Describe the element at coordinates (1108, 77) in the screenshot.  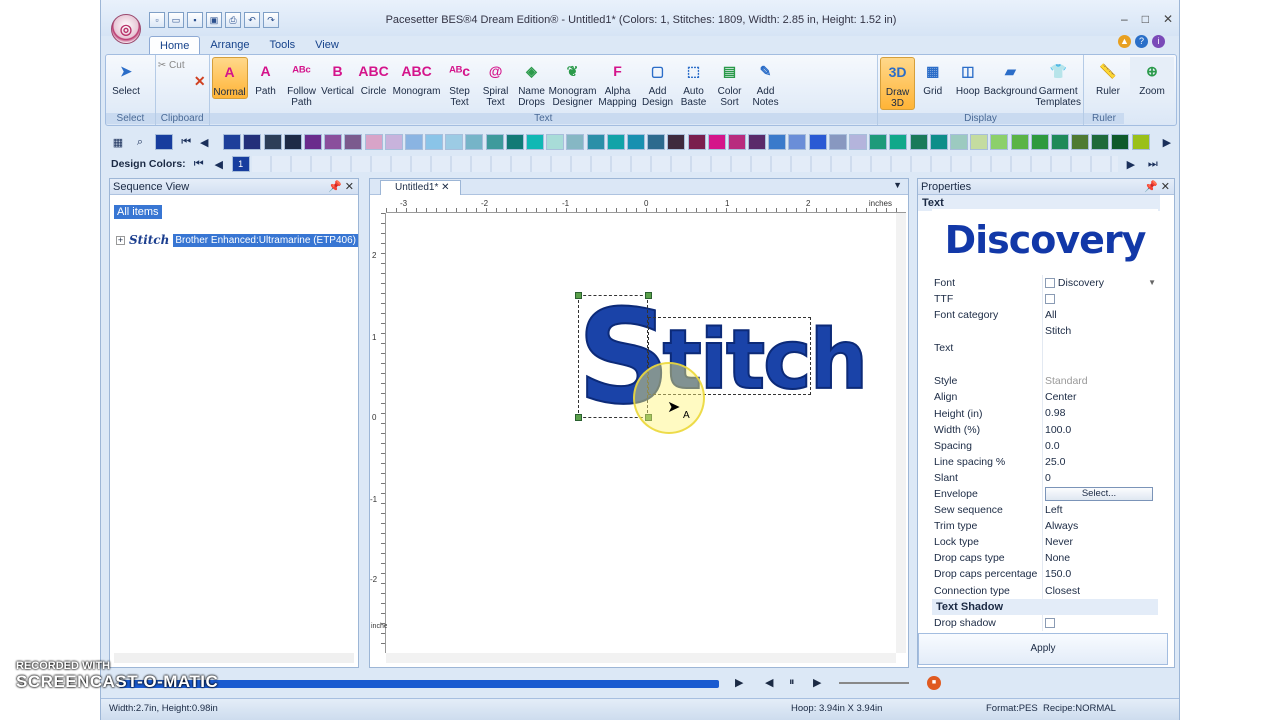
I see `ruler-button: 📏 Ruler` at that location.